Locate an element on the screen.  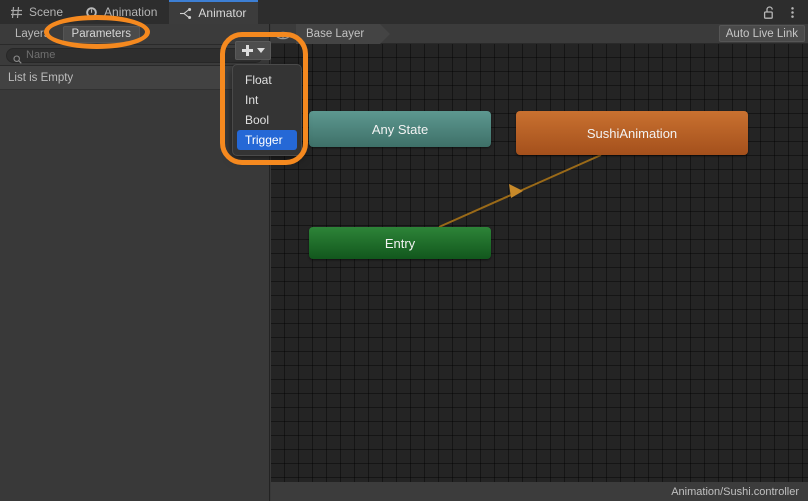
status-bar: Animation/Sushi.controller is located at coordinates (539, 491).